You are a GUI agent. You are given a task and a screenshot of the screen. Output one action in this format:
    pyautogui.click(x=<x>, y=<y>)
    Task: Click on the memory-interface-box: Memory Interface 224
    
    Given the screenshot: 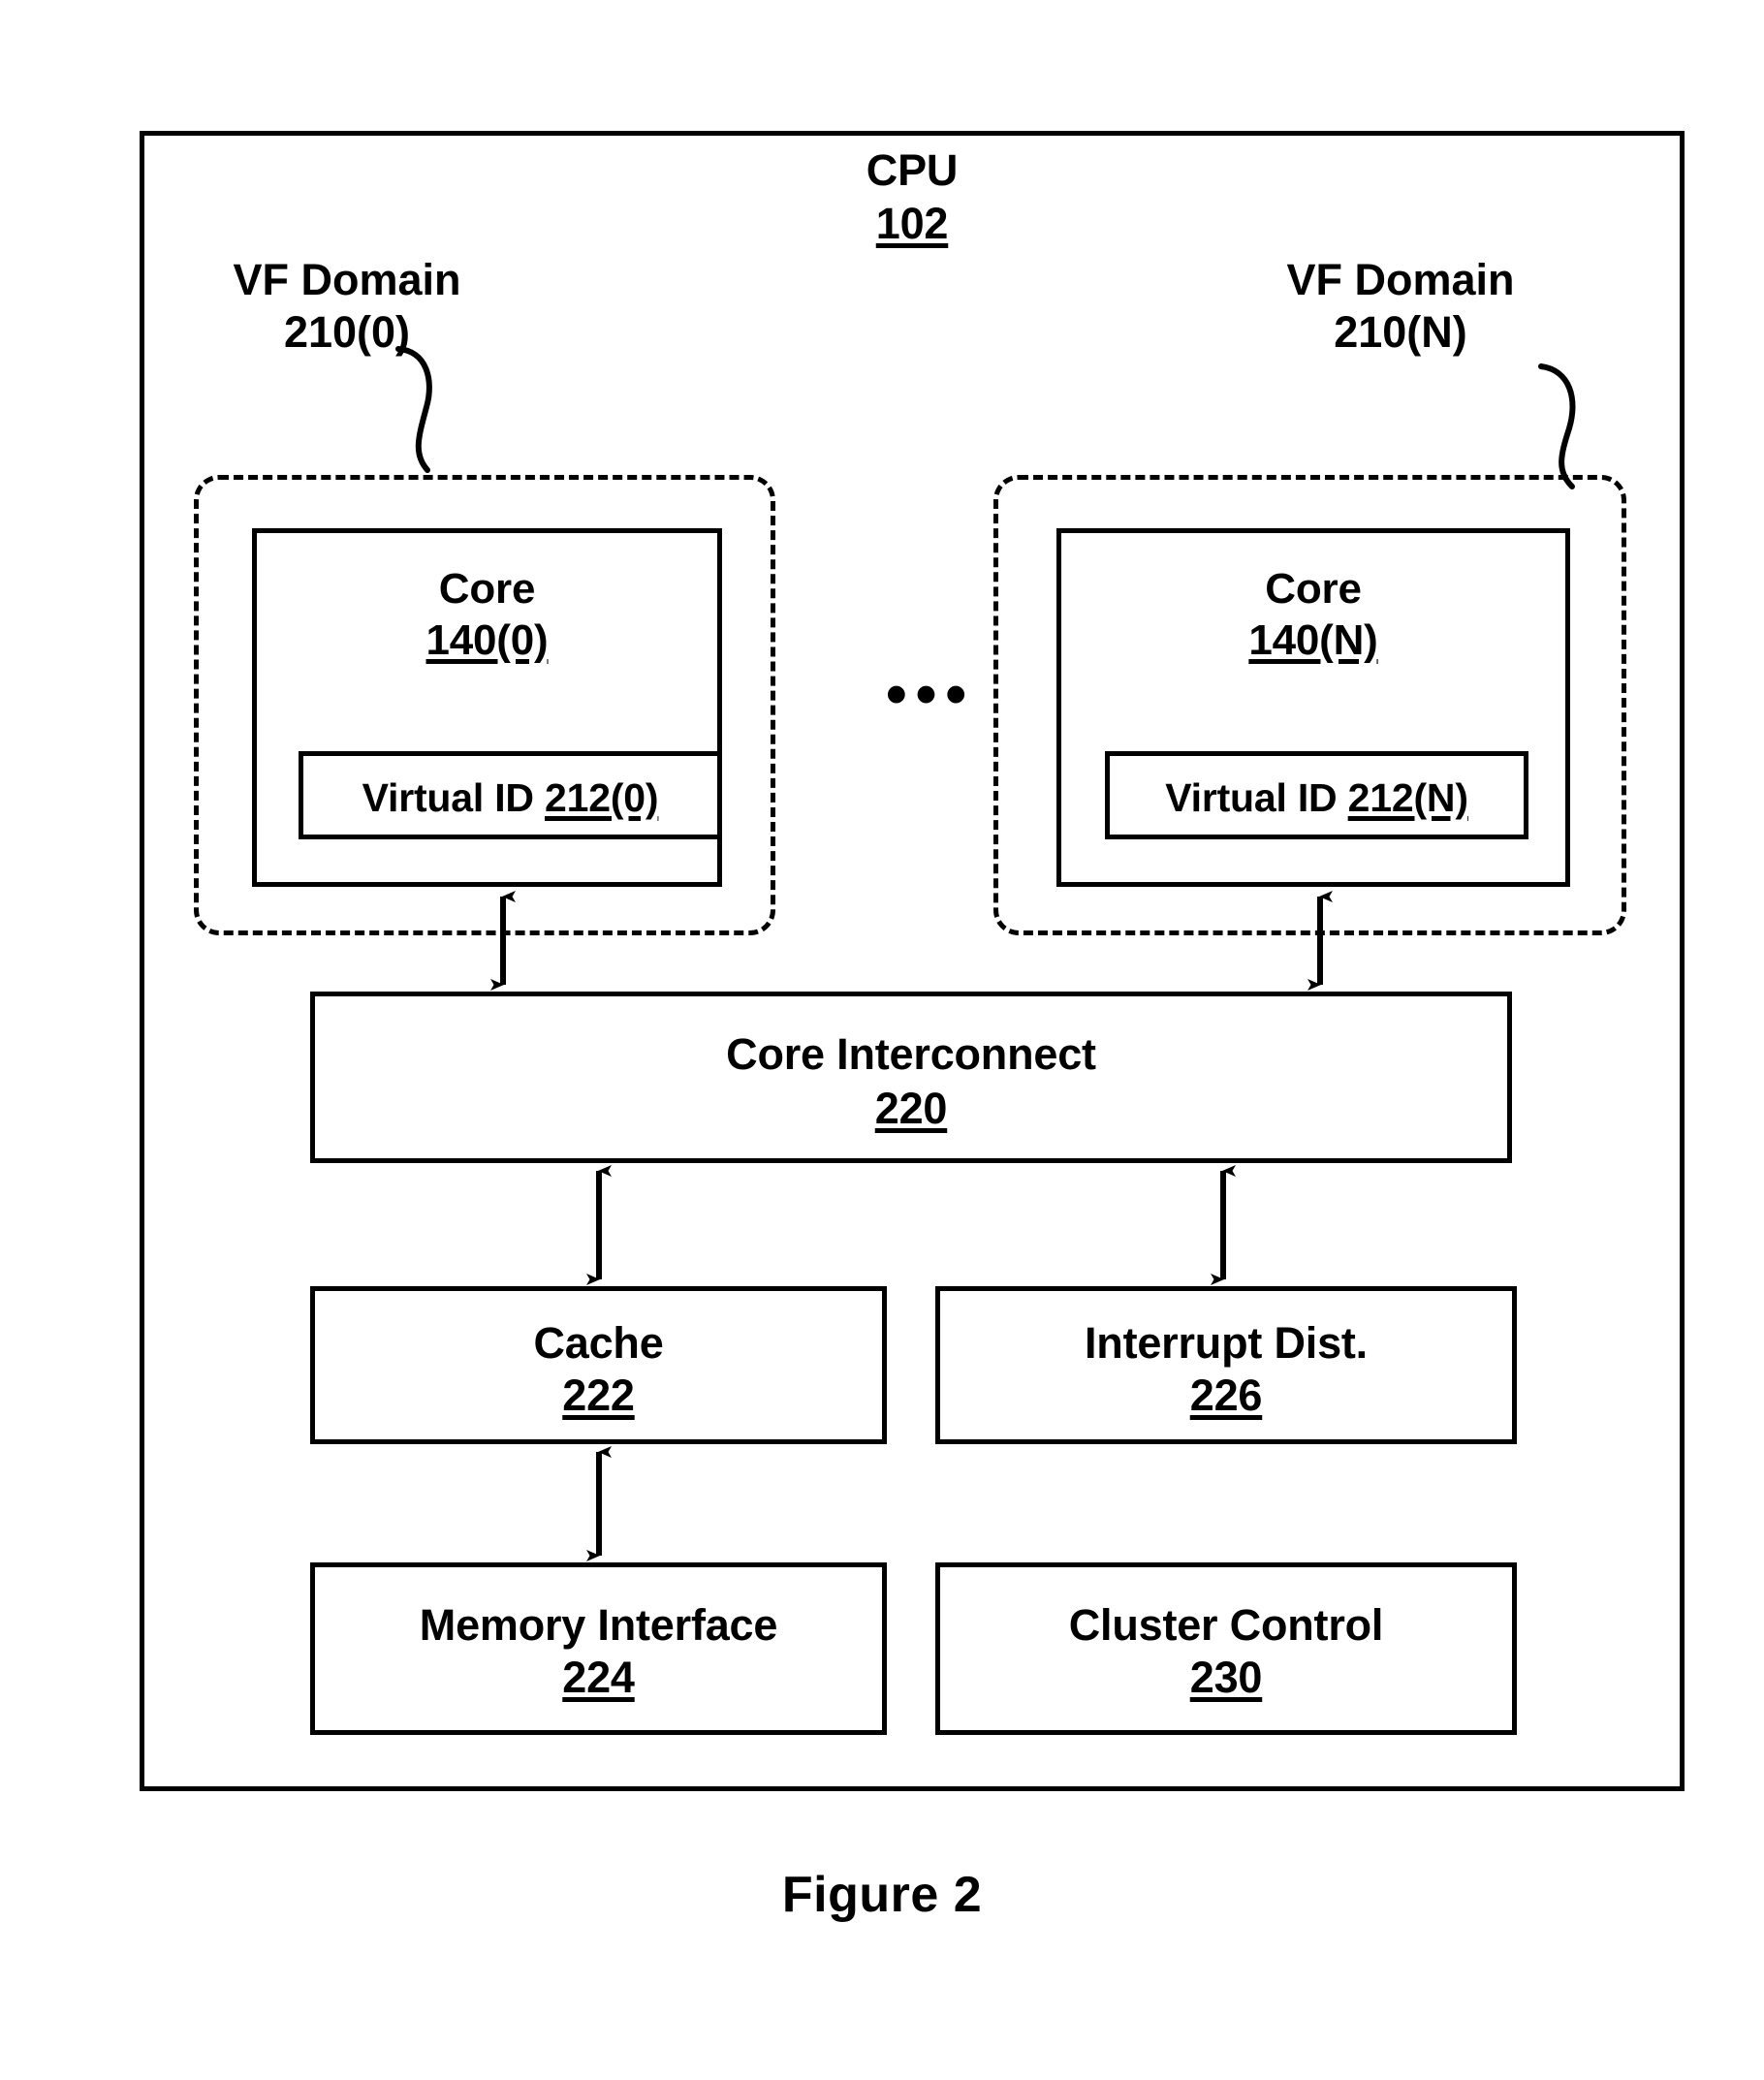 What is the action you would take?
    pyautogui.click(x=599, y=1649)
    